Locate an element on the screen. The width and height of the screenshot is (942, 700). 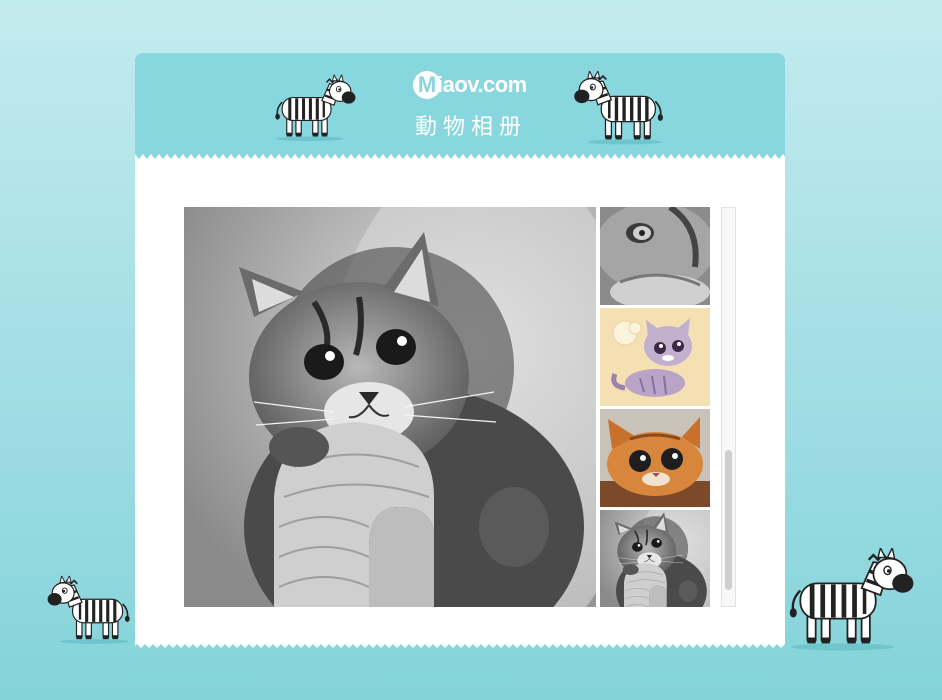
logo-text: iaov.com is located at coordinates (482, 84).